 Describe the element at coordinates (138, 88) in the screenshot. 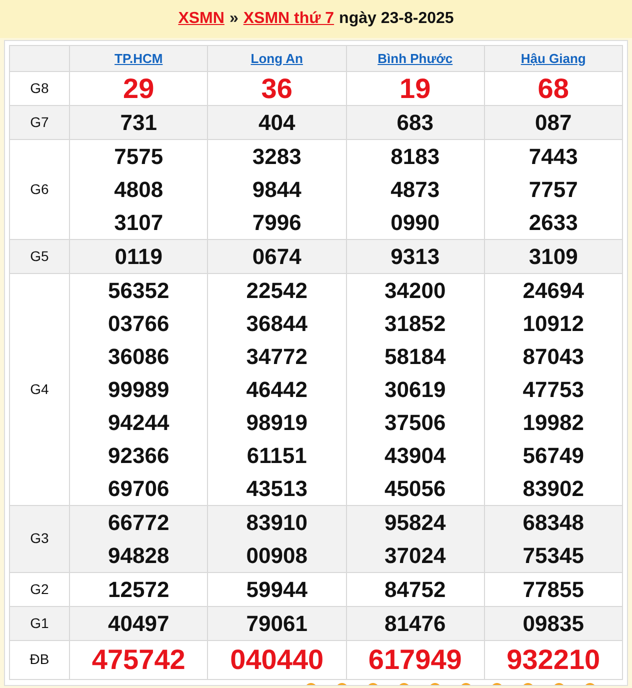

I see `prize-number: 29` at that location.